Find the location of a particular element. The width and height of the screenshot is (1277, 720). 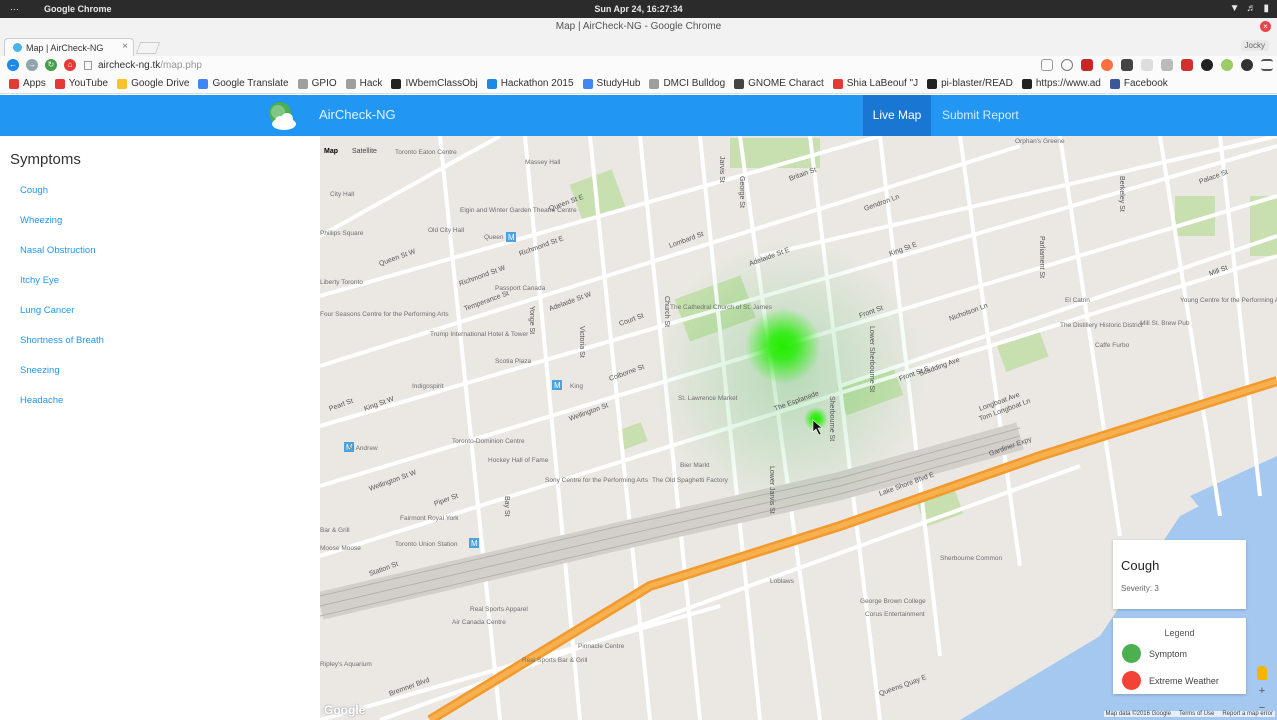

back-icon: ← is located at coordinates (13, 65).